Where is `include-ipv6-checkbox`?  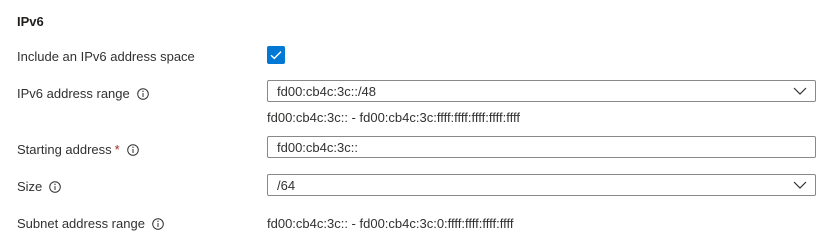 include-ipv6-checkbox is located at coordinates (276, 55).